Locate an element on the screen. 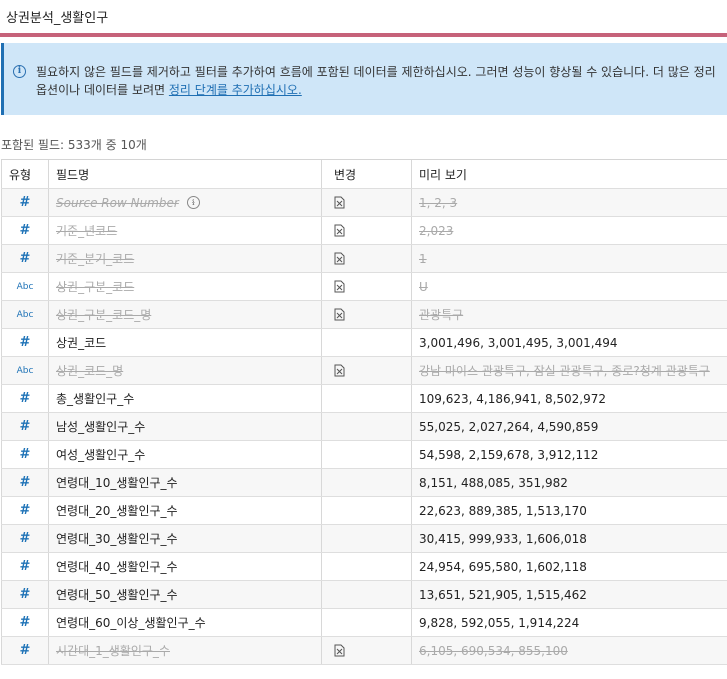 Image resolution: width=727 pixels, height=679 pixels. header-name: 필드명 is located at coordinates (185, 174).